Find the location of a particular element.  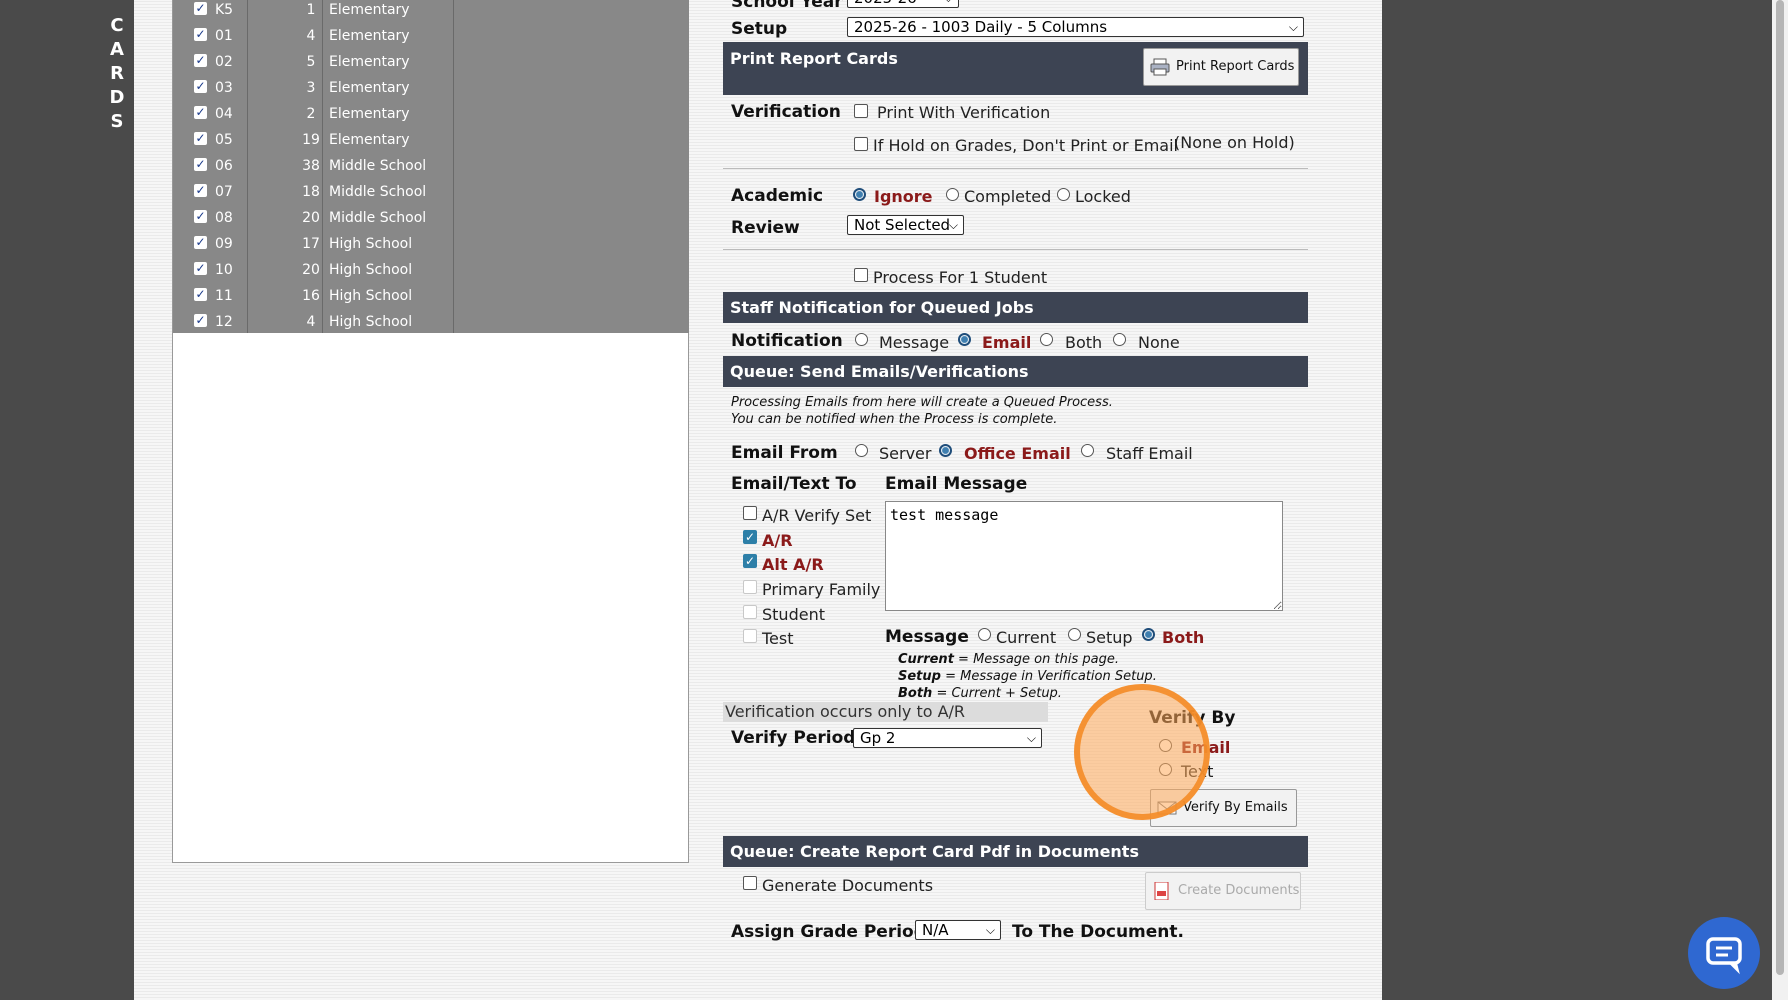

verify-period-select: Gp 2 ⌵ is located at coordinates (947, 738).